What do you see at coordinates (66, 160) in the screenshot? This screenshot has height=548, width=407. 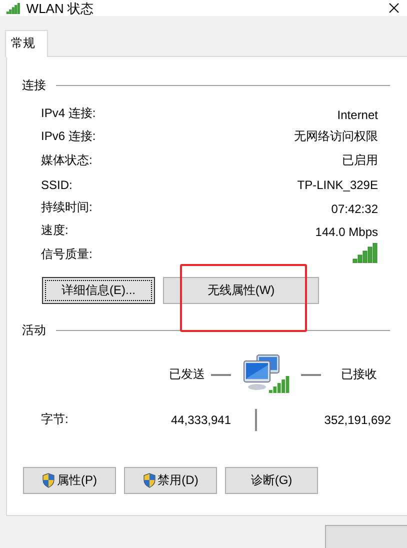 I see `field-label: 媒体状态:` at bounding box center [66, 160].